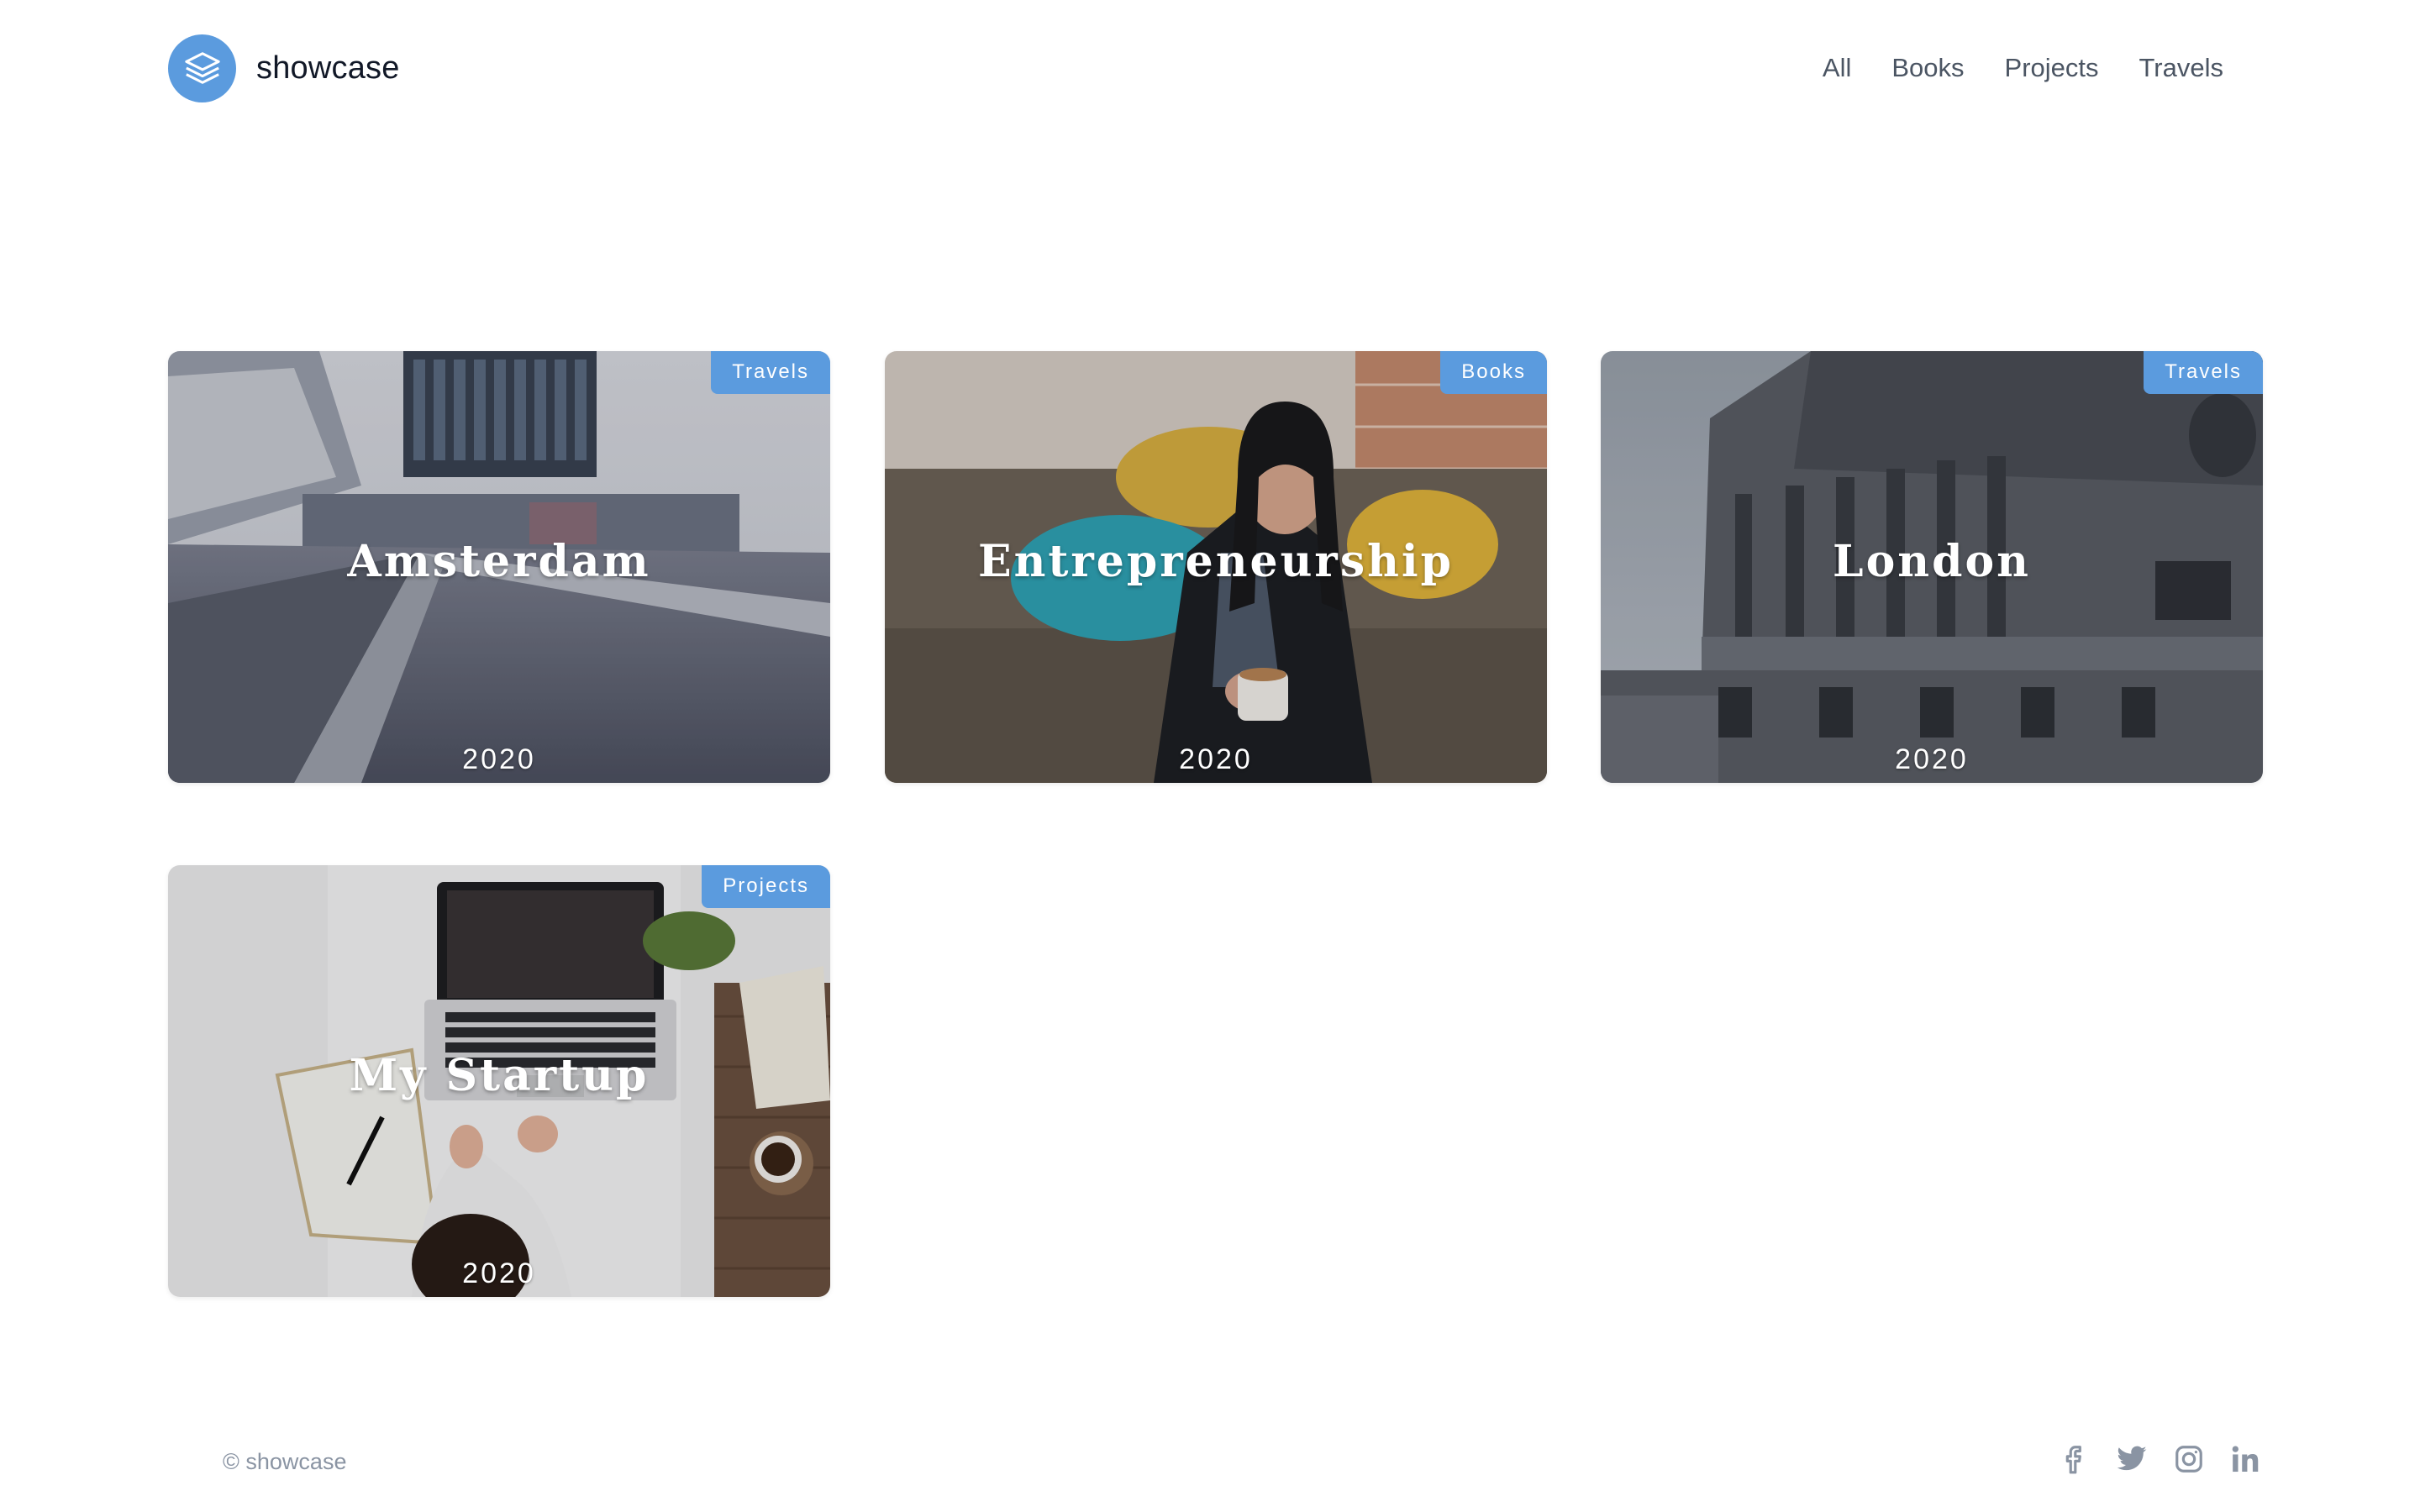 This screenshot has height=1512, width=2420. Describe the element at coordinates (328, 68) in the screenshot. I see `brand-name: showcase` at that location.